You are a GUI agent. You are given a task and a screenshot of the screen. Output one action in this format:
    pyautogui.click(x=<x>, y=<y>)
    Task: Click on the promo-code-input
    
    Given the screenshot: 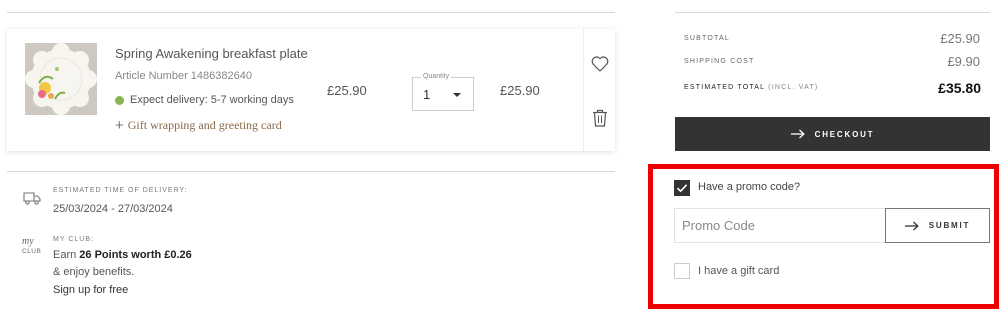 What is the action you would take?
    pyautogui.click(x=779, y=225)
    